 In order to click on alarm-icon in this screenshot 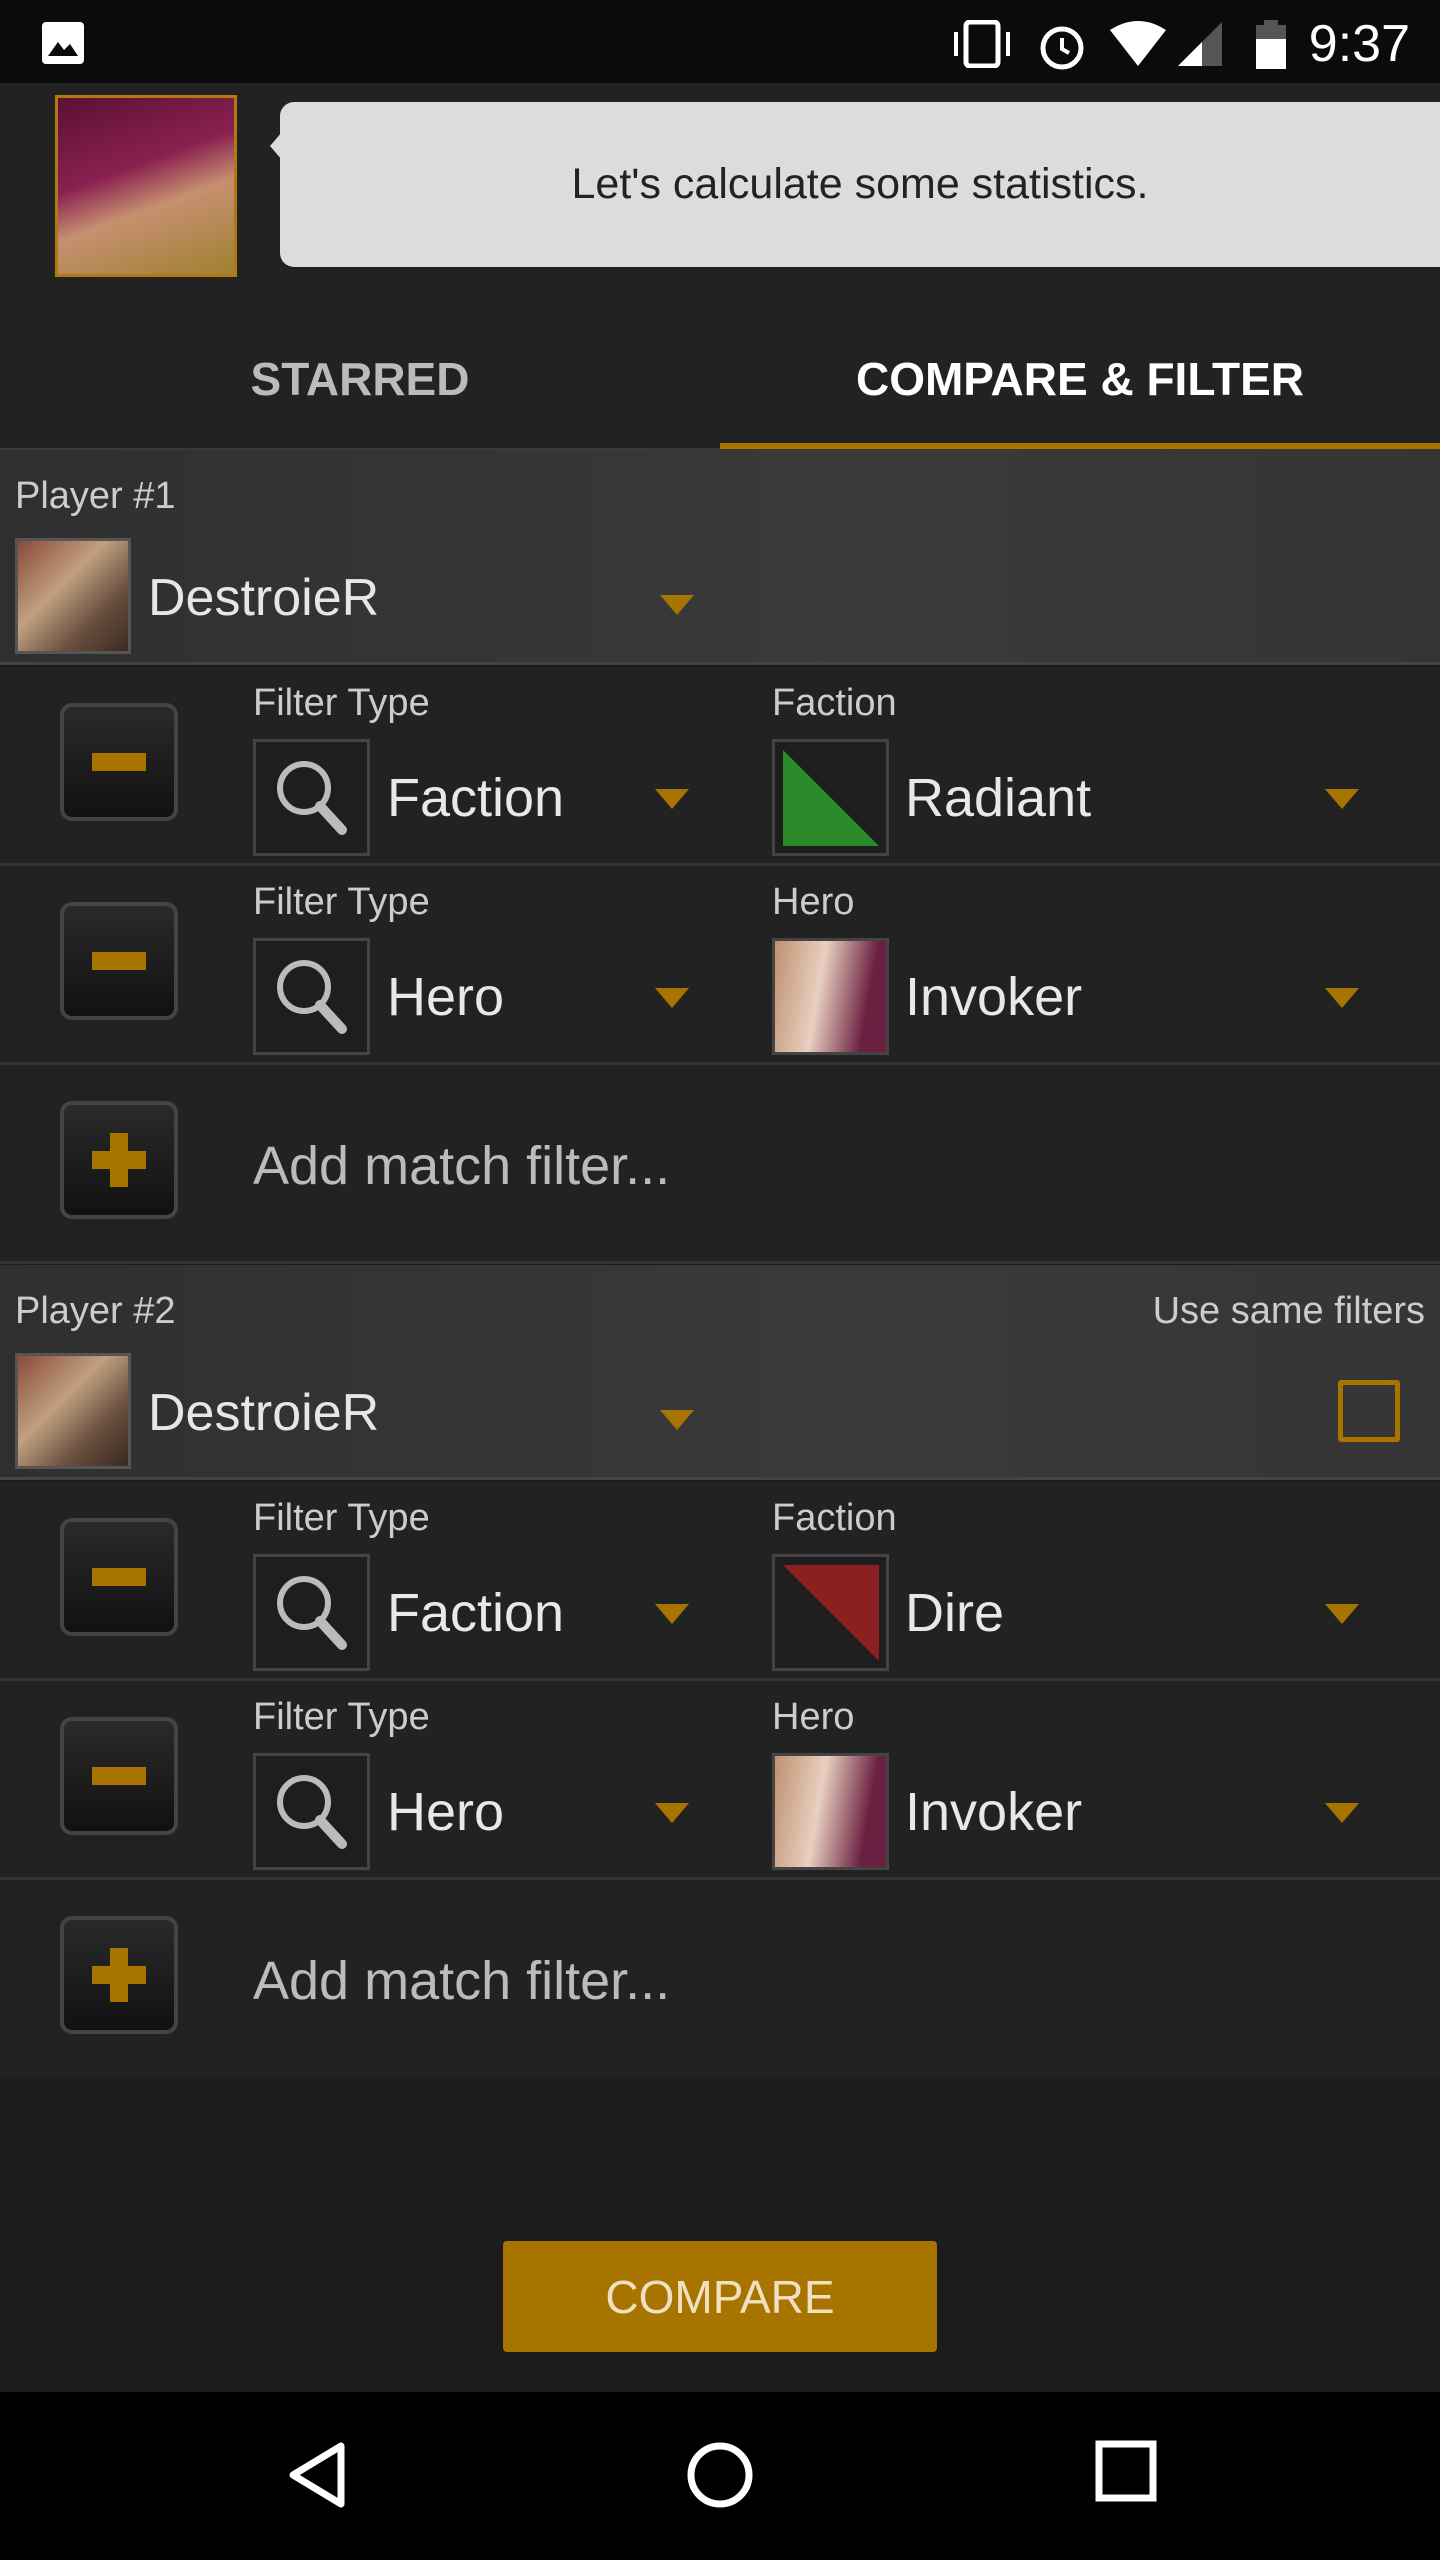, I will do `click(1062, 48)`.